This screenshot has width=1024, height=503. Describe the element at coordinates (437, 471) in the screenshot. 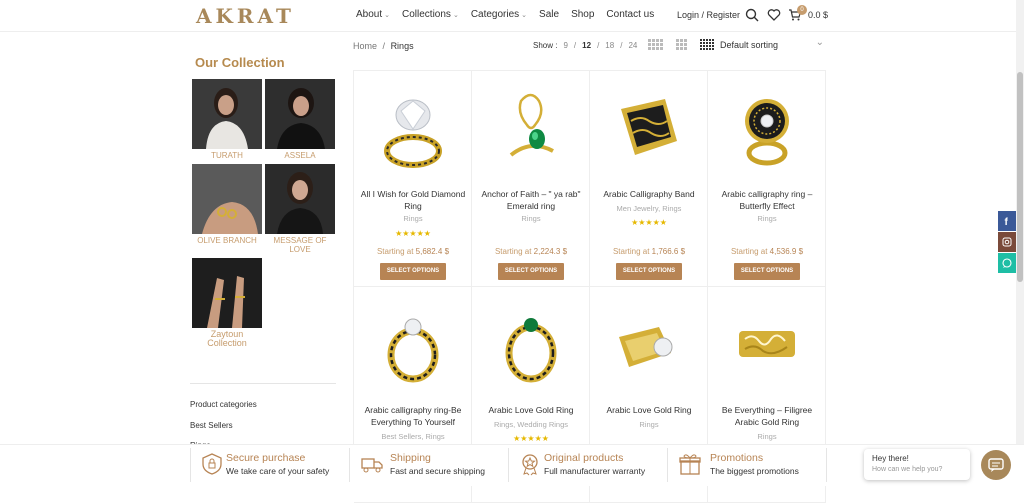

I see `feature-subtitle: Fast and secure shipping` at that location.